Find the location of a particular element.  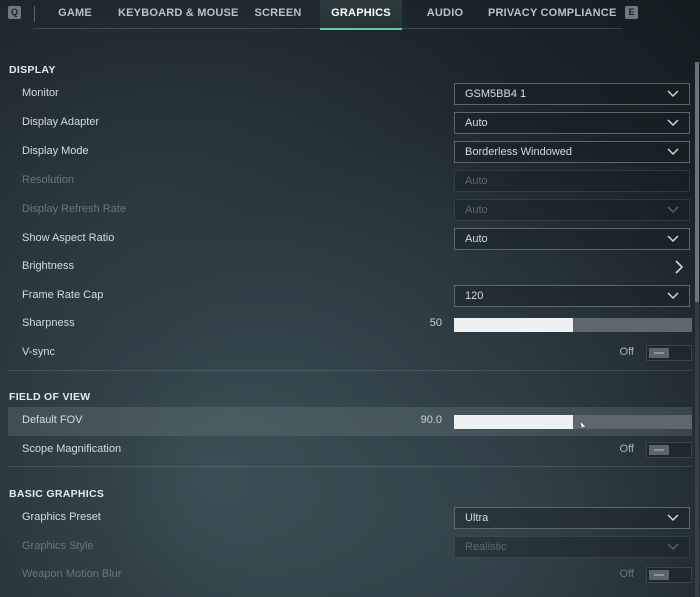

setting-row-sharpness: Sharpness 50 is located at coordinates (350, 324).